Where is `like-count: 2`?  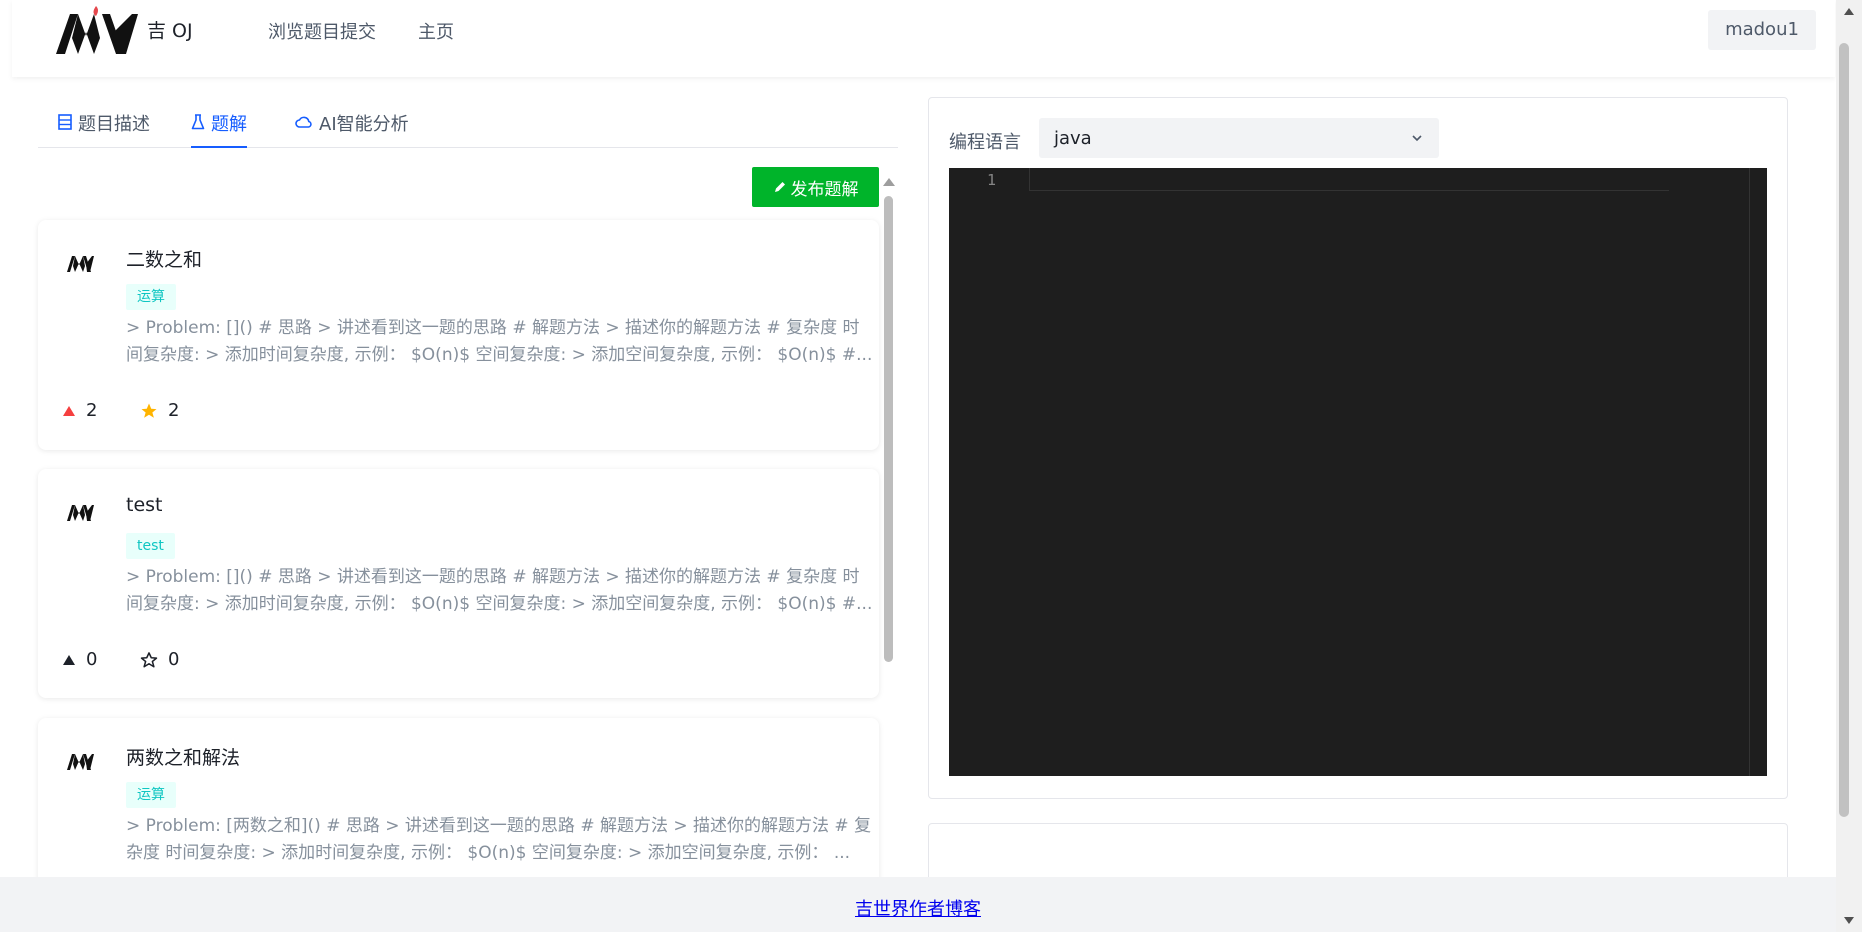 like-count: 2 is located at coordinates (79, 410).